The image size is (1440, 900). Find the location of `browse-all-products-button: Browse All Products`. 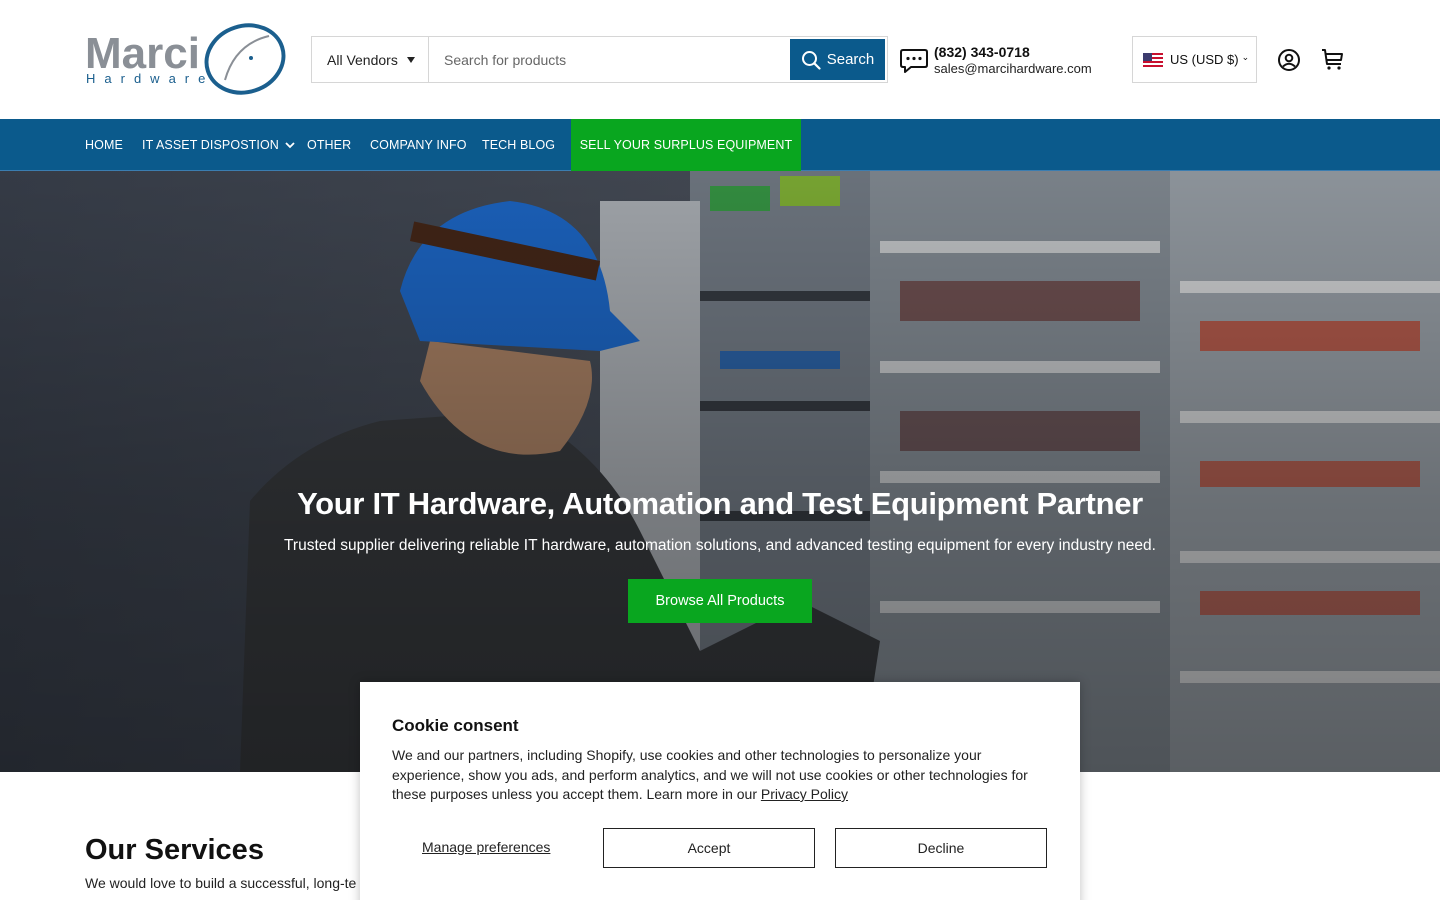

browse-all-products-button: Browse All Products is located at coordinates (720, 601).